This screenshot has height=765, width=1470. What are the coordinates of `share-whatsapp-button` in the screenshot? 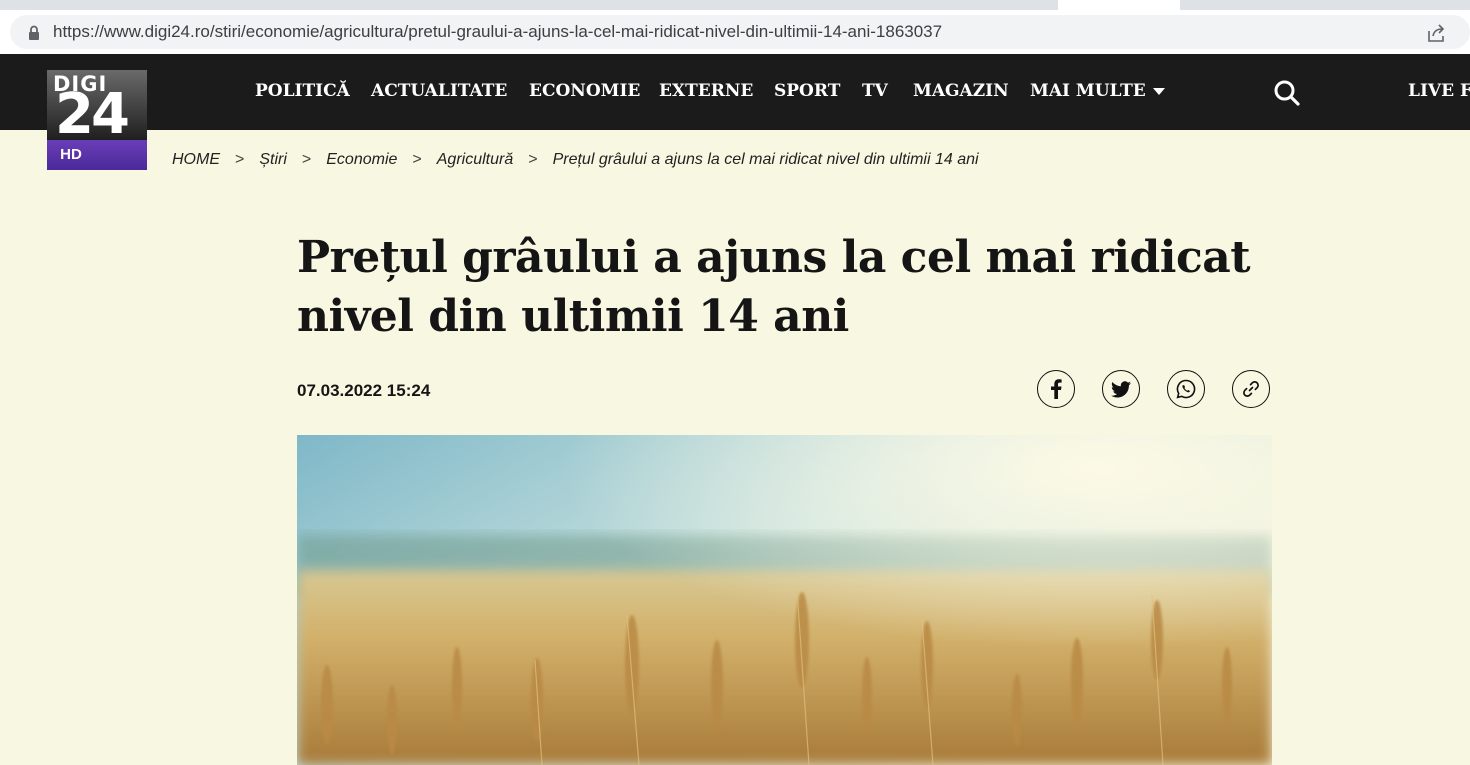 It's located at (1186, 389).